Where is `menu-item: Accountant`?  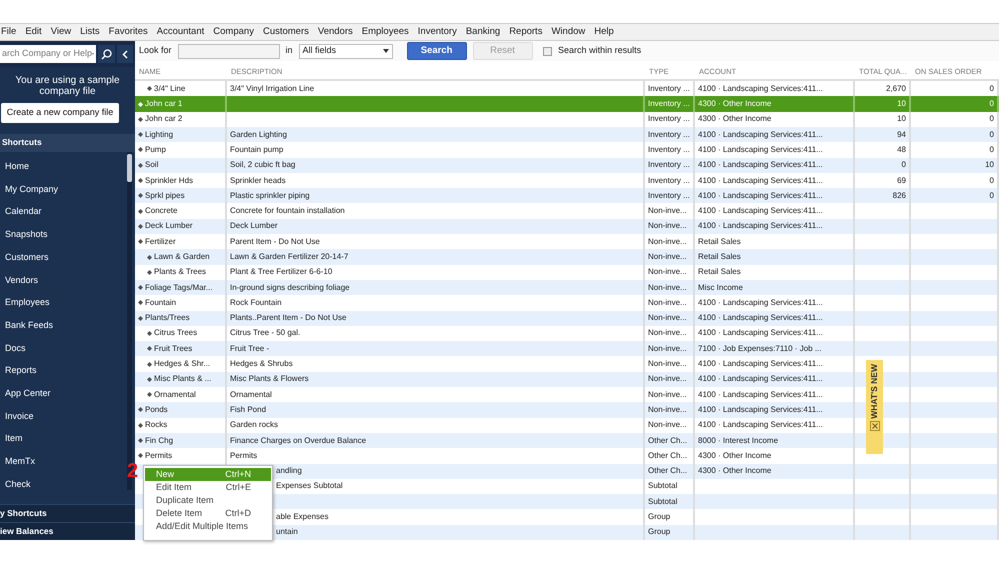 menu-item: Accountant is located at coordinates (180, 32).